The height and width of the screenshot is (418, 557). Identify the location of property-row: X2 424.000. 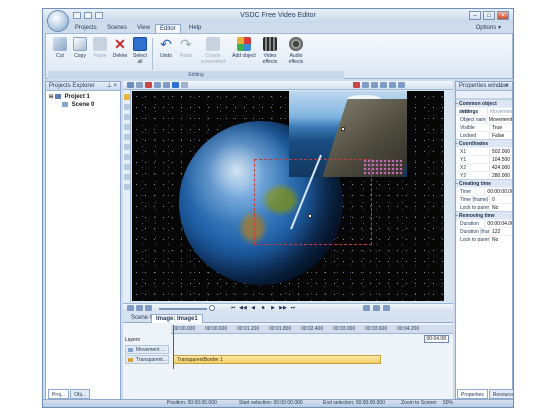
(484, 167).